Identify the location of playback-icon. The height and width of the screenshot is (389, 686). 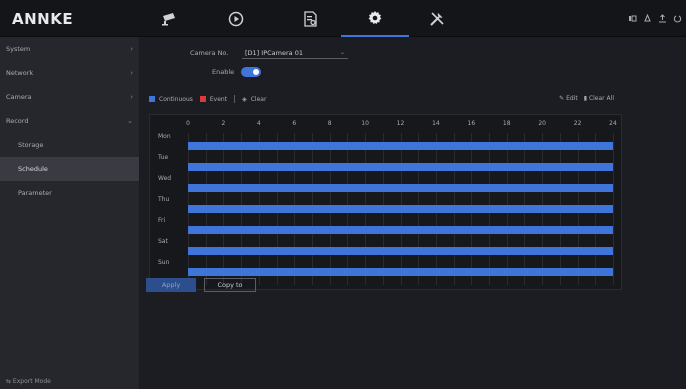
(236, 18).